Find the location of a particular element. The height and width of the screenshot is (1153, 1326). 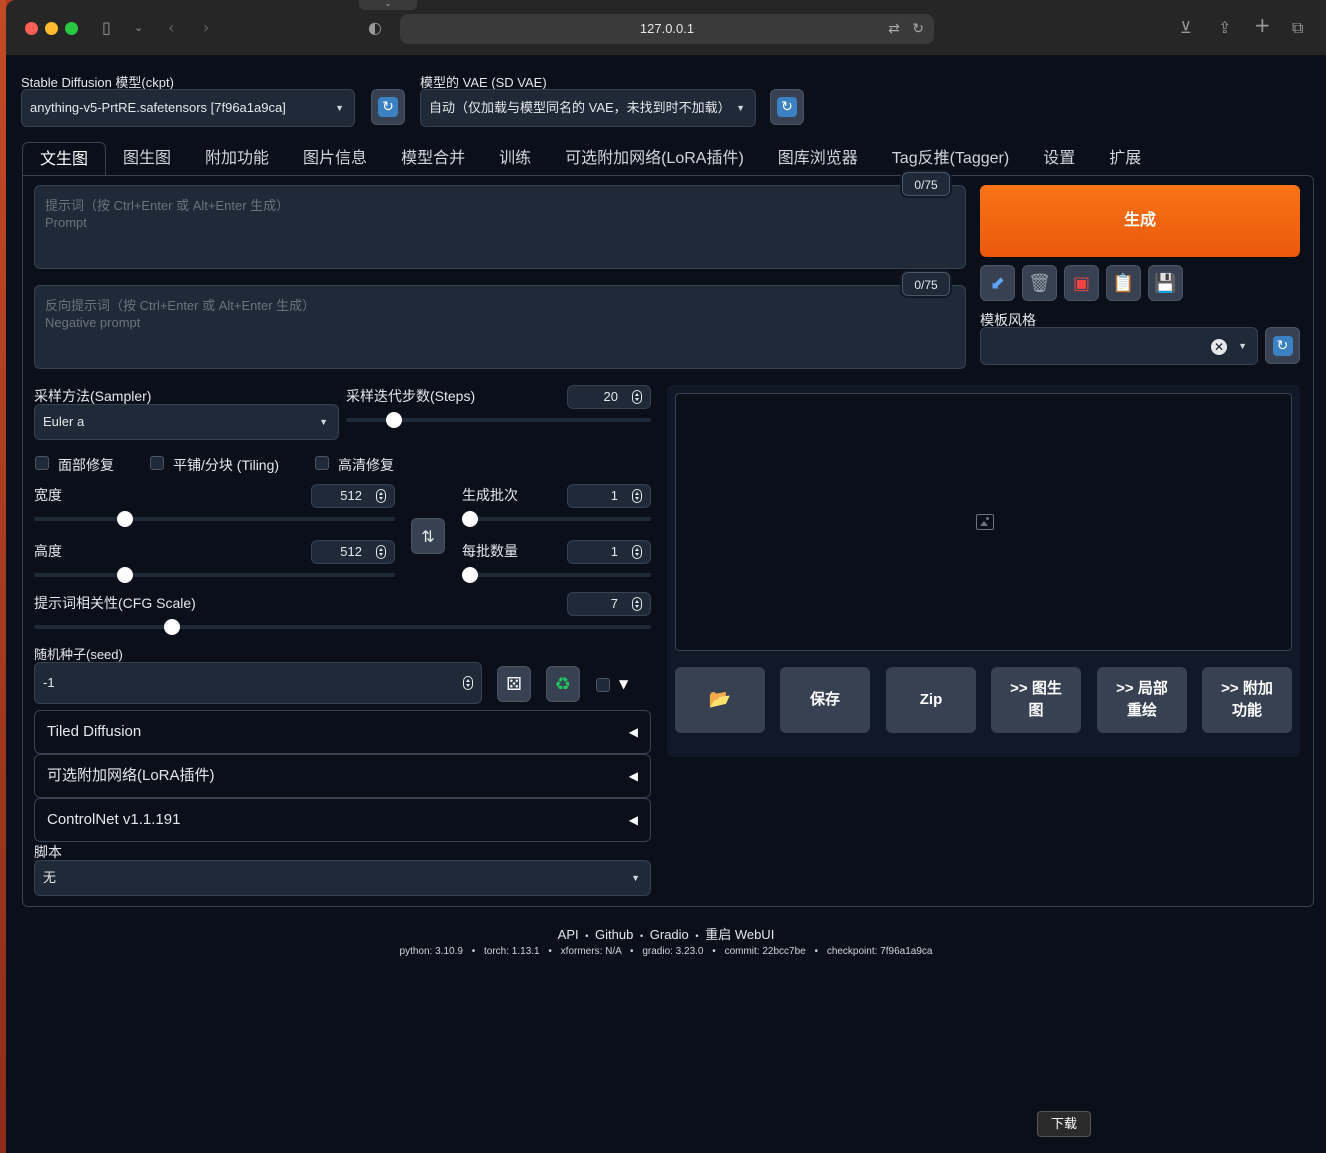

width-label: 宽度 is located at coordinates (48, 495).